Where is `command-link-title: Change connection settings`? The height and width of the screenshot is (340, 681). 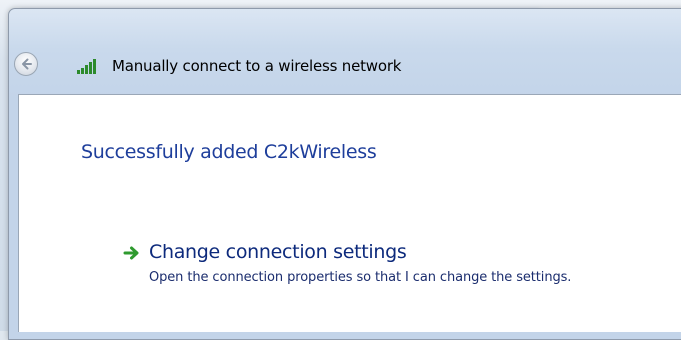
command-link-title: Change connection settings is located at coordinates (278, 252).